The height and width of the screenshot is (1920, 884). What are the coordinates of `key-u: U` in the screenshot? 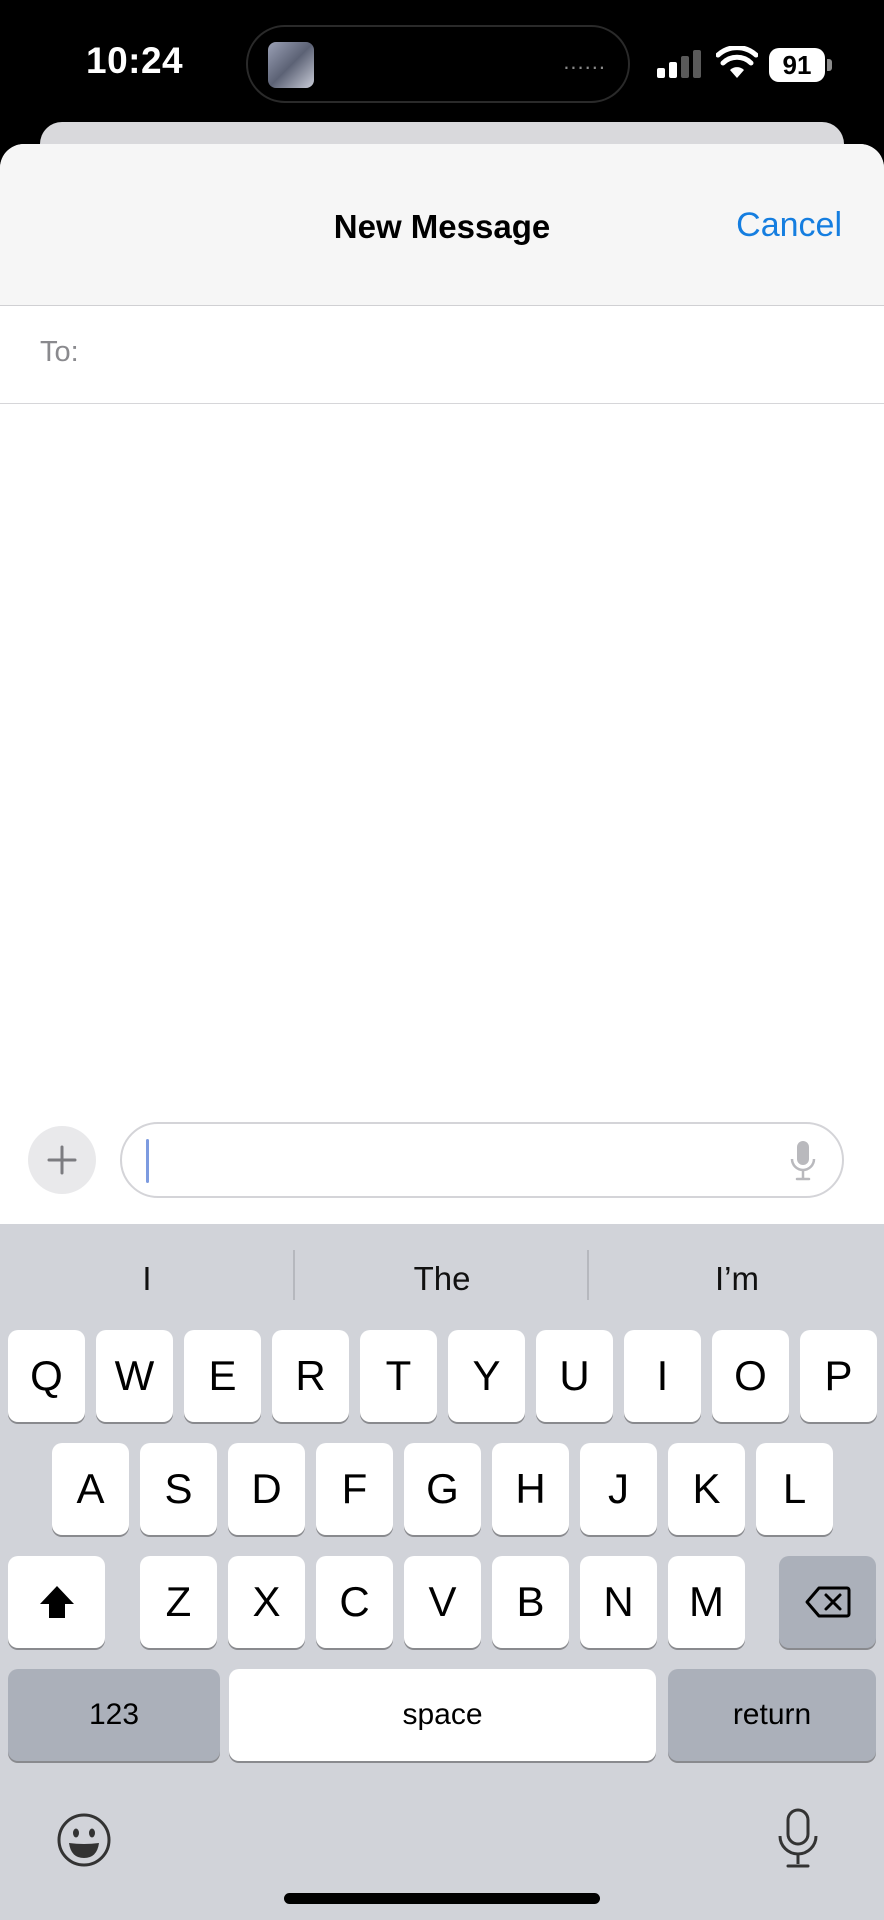 It's located at (574, 1376).